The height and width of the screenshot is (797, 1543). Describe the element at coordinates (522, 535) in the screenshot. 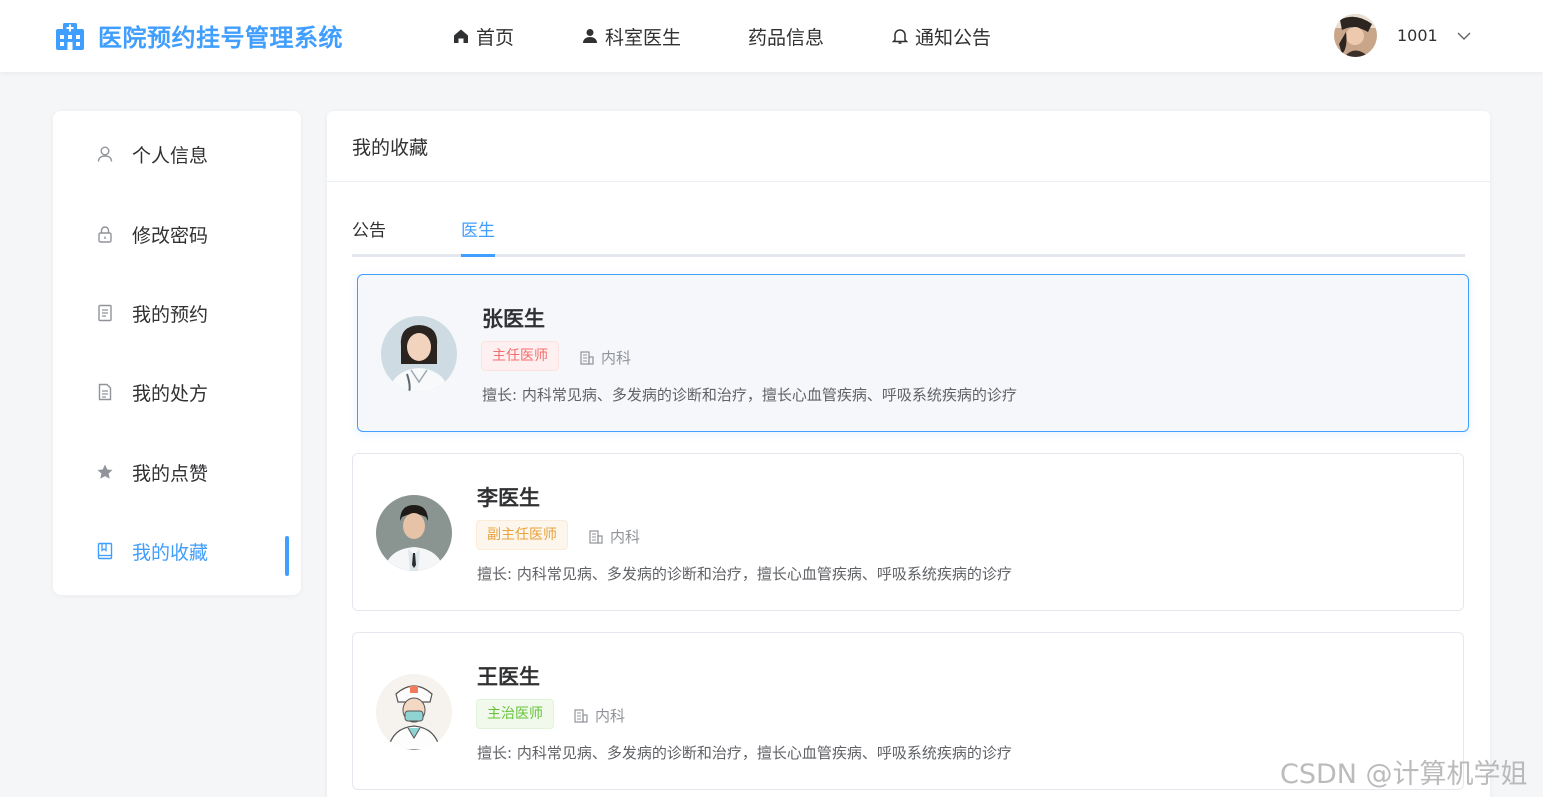

I see `doctor-title-tag: 副主任医师` at that location.